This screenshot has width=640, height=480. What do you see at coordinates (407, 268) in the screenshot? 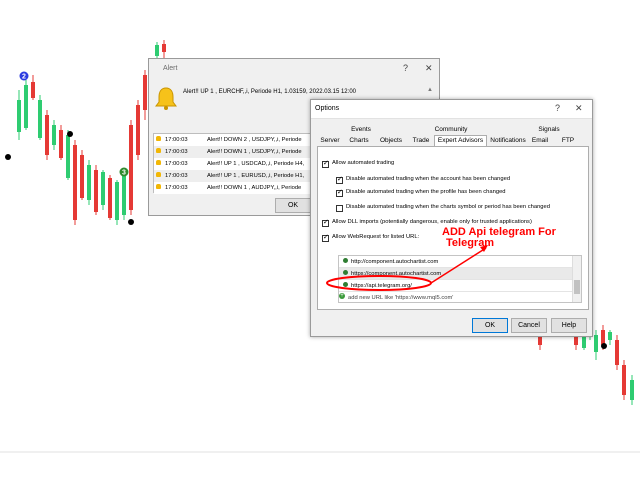
I see `annotation-overlay` at bounding box center [407, 268].